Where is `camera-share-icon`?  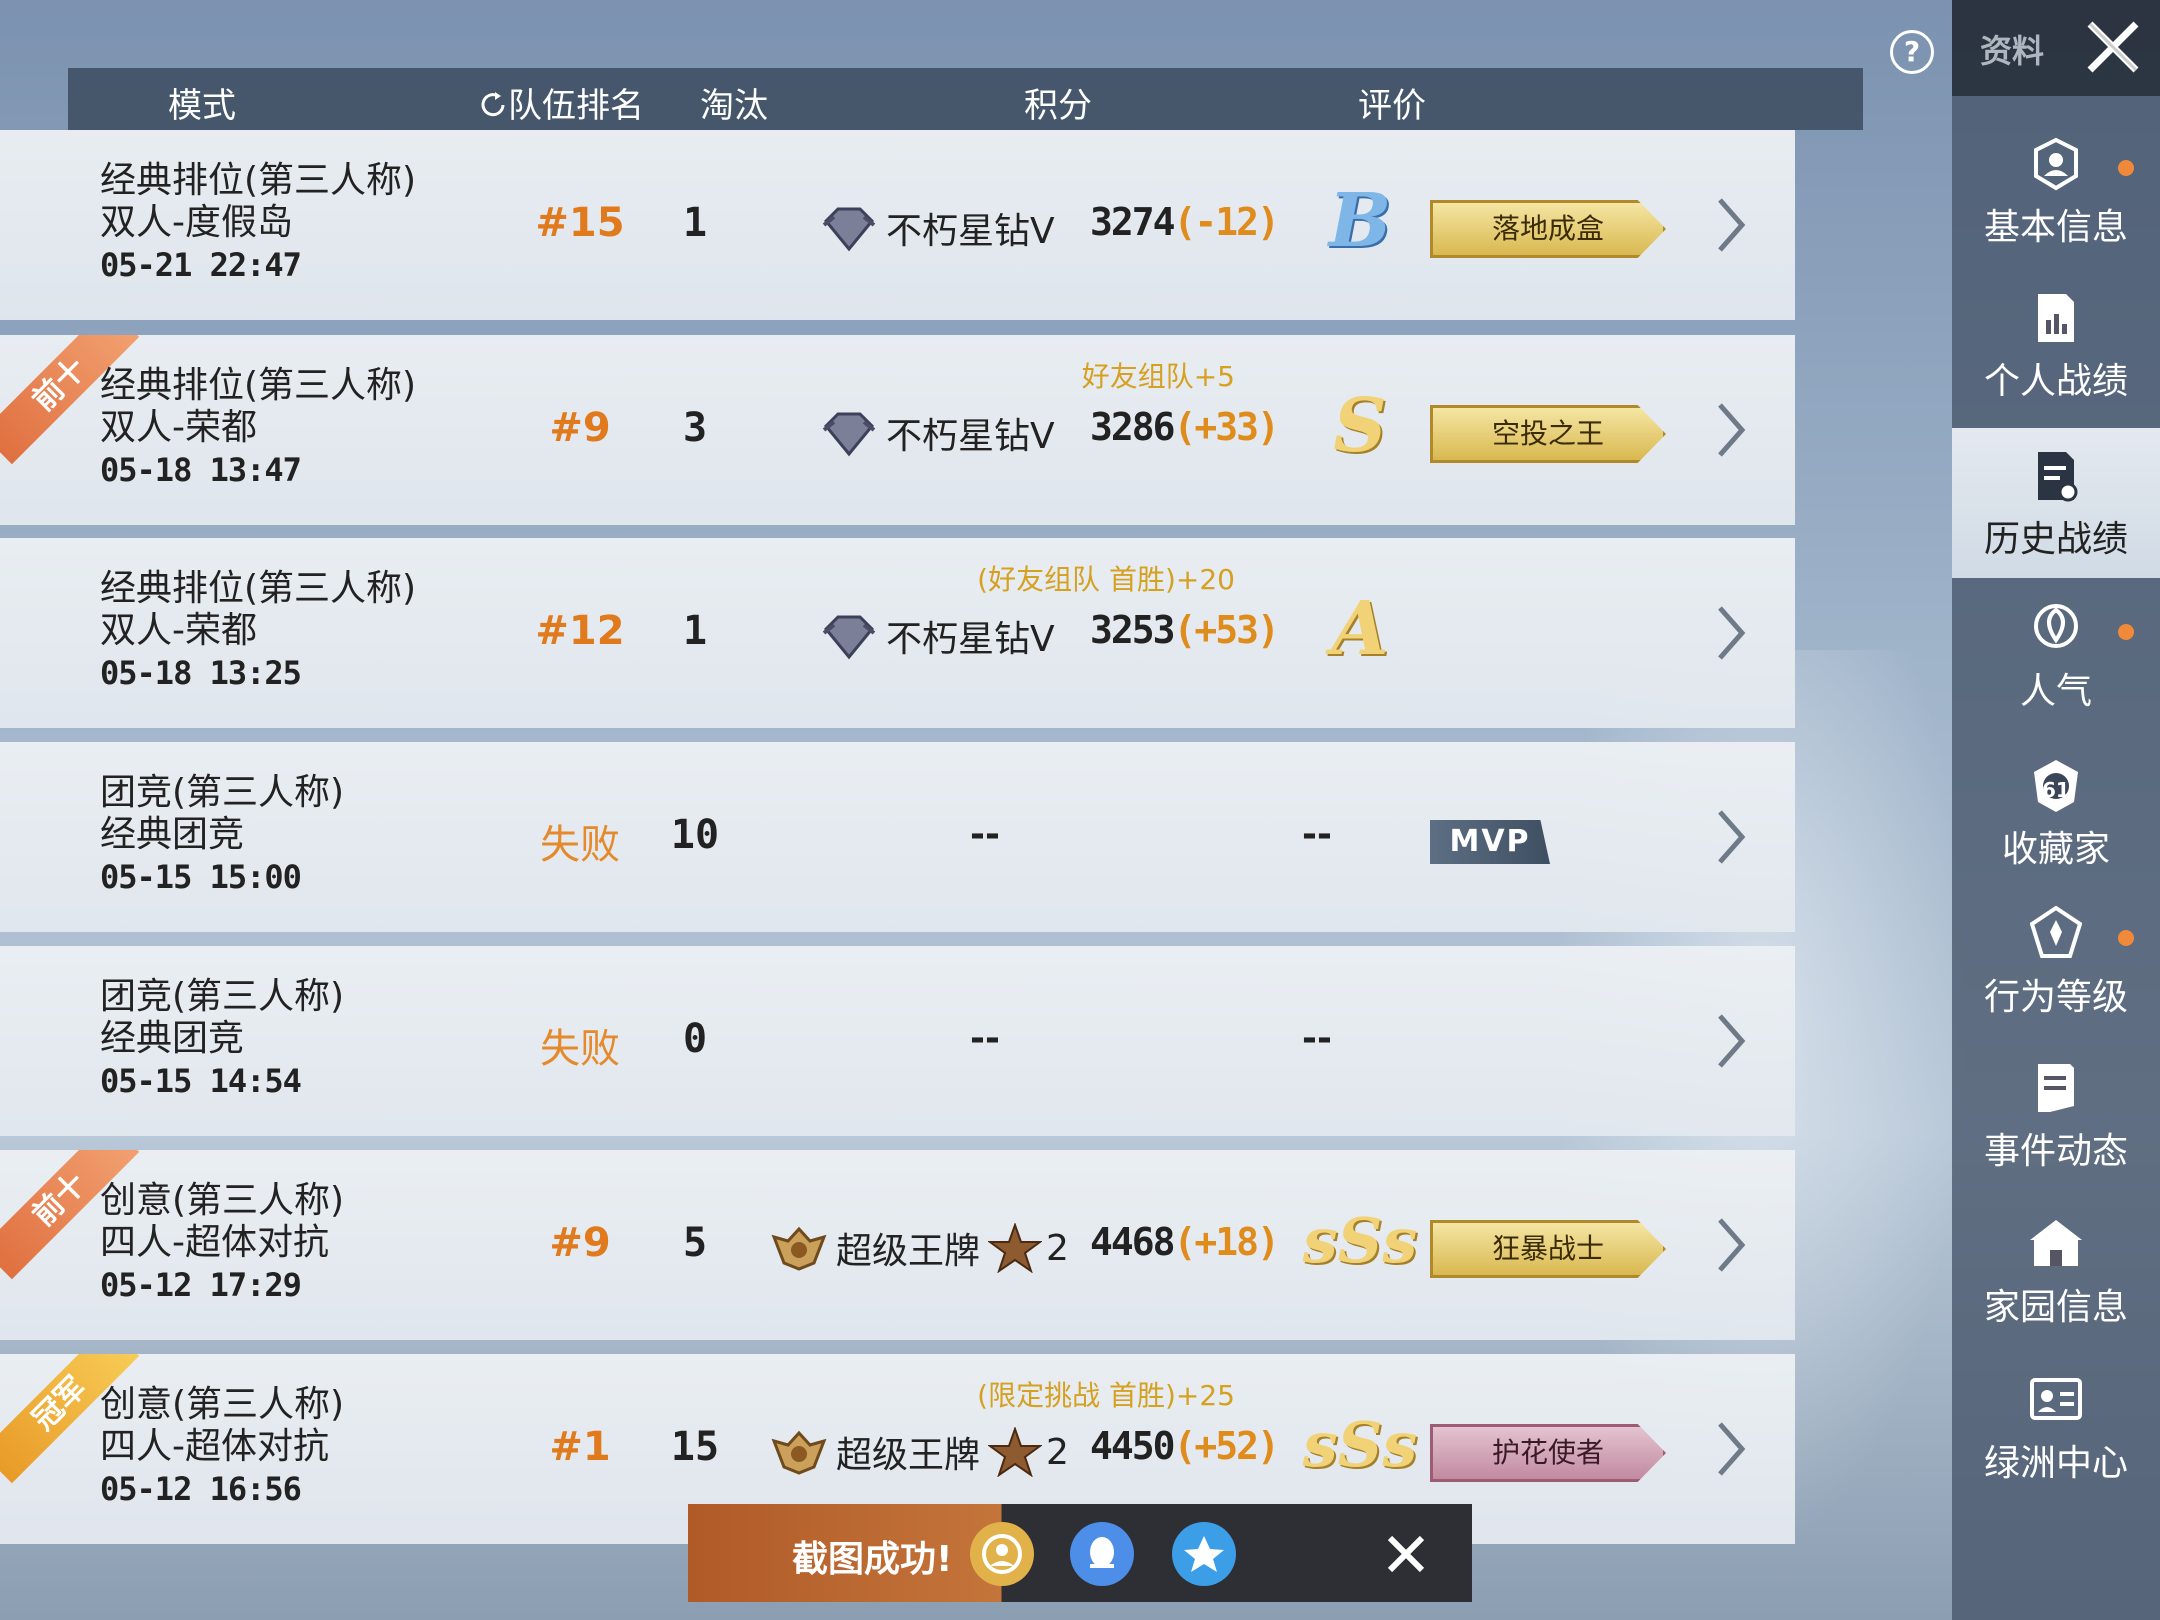
camera-share-icon is located at coordinates (1002, 1554).